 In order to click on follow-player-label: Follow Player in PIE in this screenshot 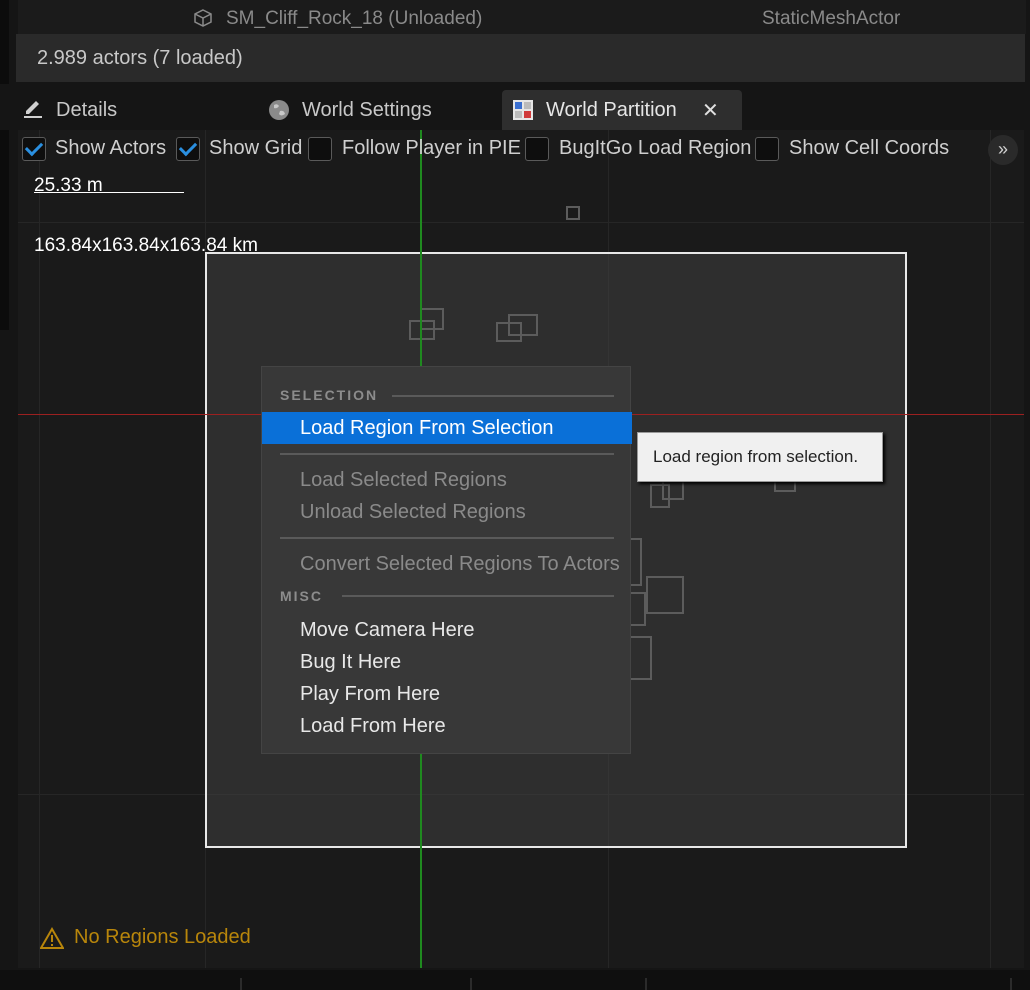, I will do `click(431, 148)`.